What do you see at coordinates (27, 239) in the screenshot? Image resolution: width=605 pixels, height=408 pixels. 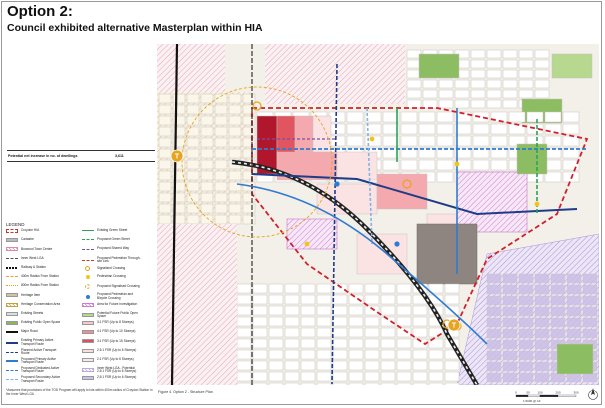 I see `legend-item-label: Cadastre` at bounding box center [27, 239].